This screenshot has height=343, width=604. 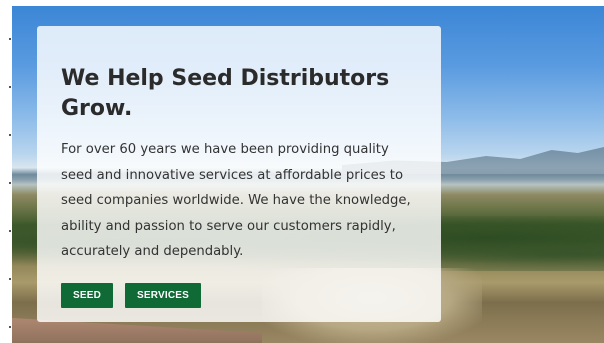 What do you see at coordinates (163, 295) in the screenshot?
I see `services-button: SERVICES` at bounding box center [163, 295].